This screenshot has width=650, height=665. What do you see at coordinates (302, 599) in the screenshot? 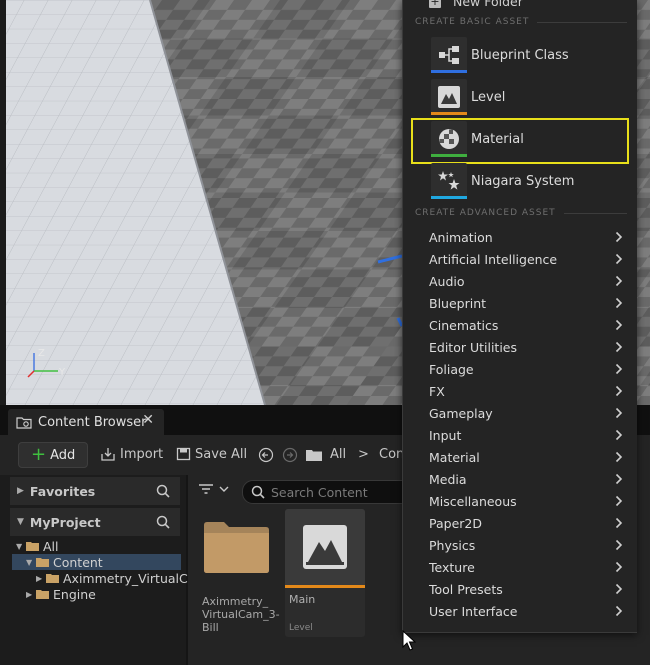
I see `asset-name: Main` at bounding box center [302, 599].